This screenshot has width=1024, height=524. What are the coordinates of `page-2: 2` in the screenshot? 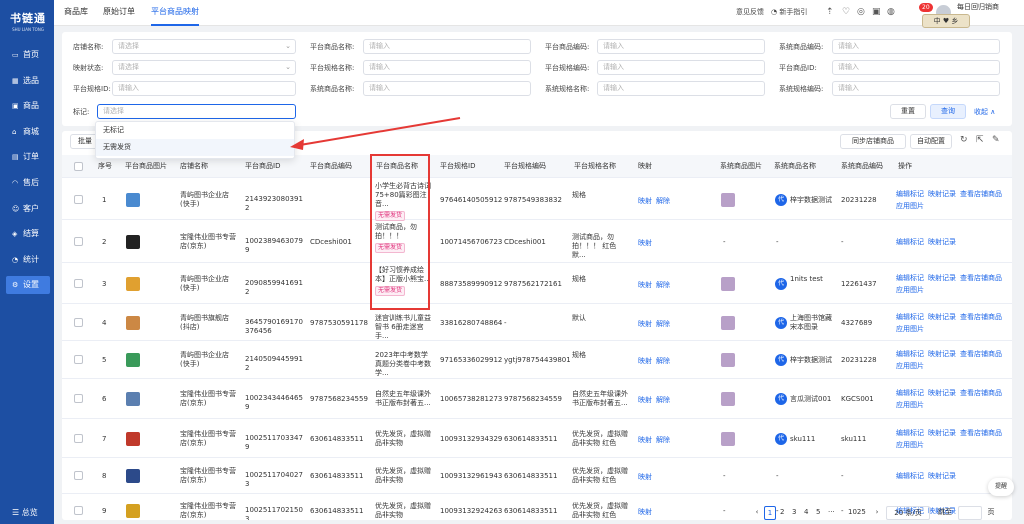 It's located at (782, 513).